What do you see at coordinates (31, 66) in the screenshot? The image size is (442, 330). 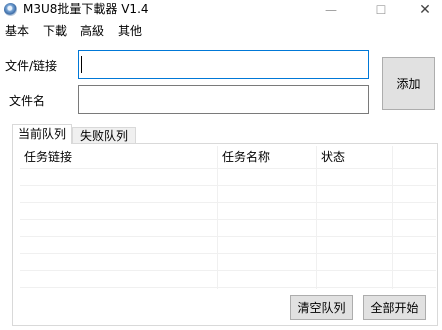 I see `file-link-label: 文件/链接` at bounding box center [31, 66].